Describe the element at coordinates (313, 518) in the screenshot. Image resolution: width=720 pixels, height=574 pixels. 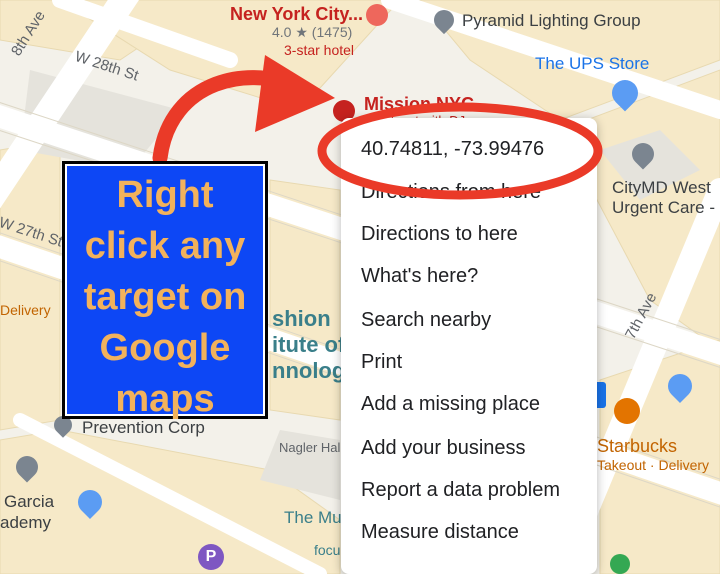
I see `museum-label: The Mu` at that location.